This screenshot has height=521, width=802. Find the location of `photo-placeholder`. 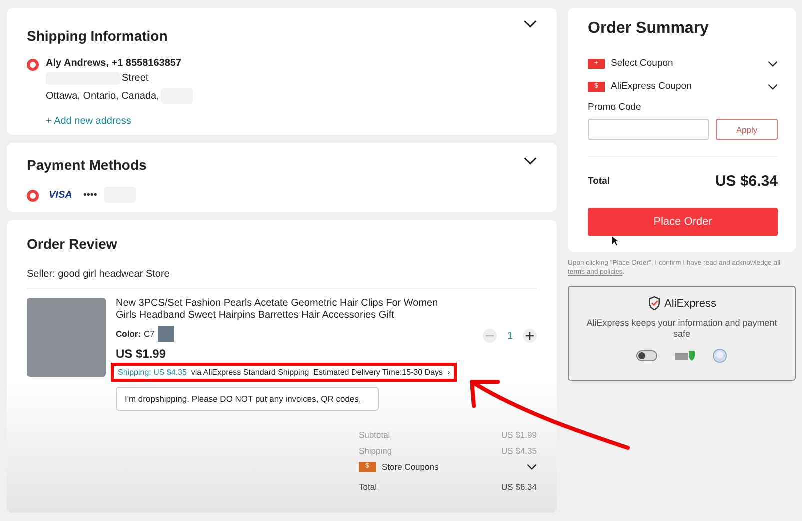

photo-placeholder is located at coordinates (166, 334).